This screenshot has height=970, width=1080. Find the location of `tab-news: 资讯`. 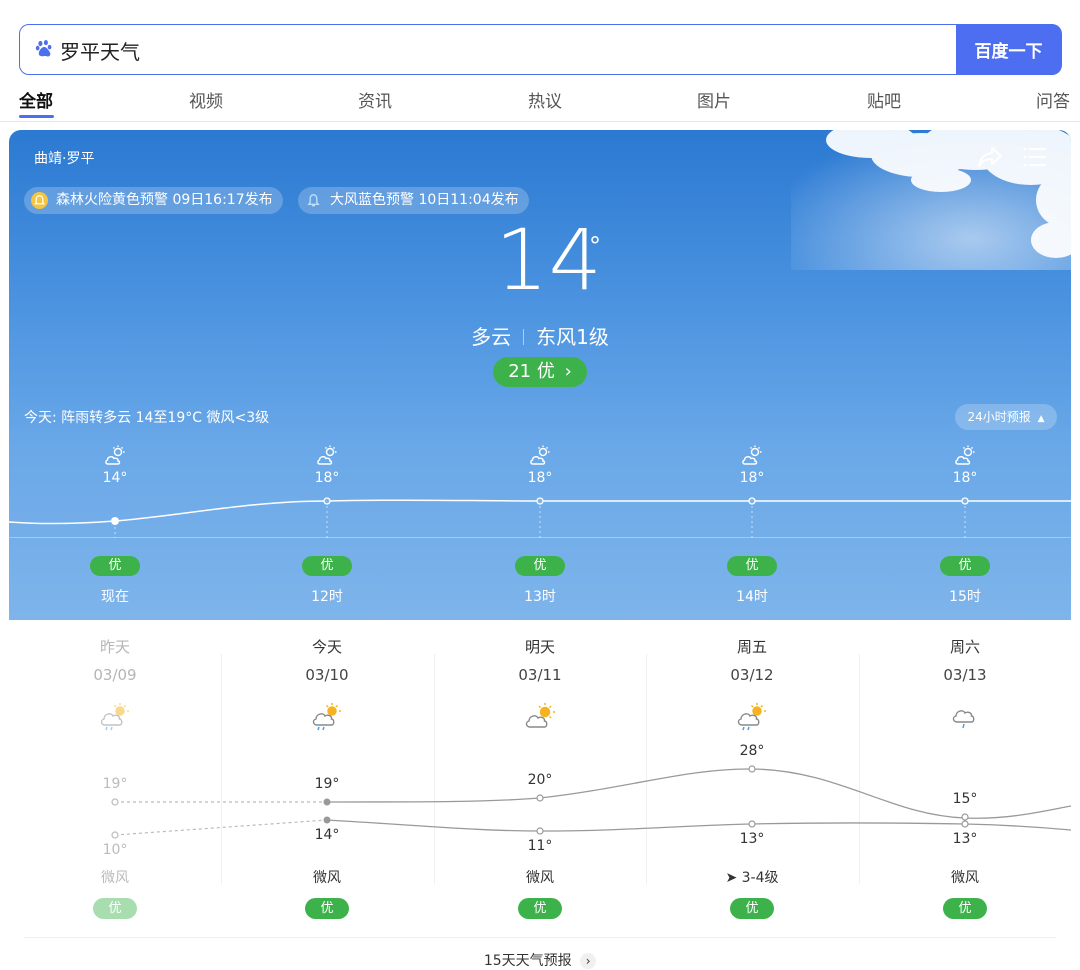

tab-news: 资讯 is located at coordinates (375, 99).